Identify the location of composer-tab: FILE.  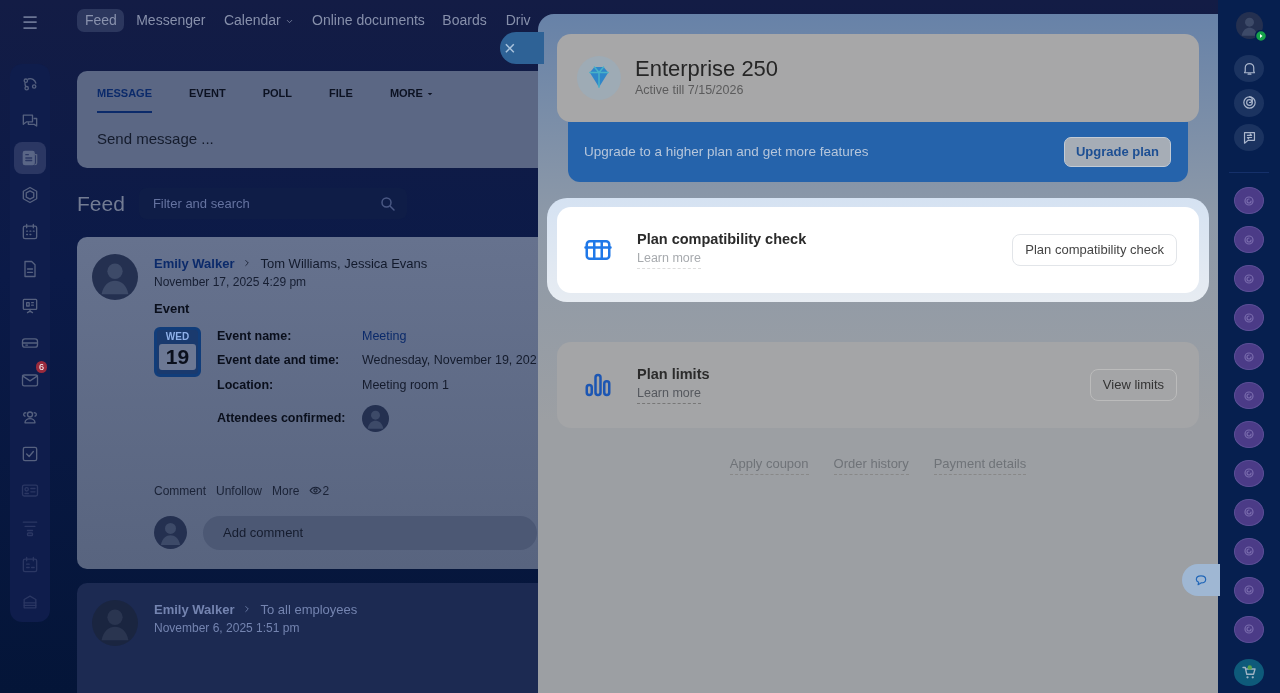
(341, 99).